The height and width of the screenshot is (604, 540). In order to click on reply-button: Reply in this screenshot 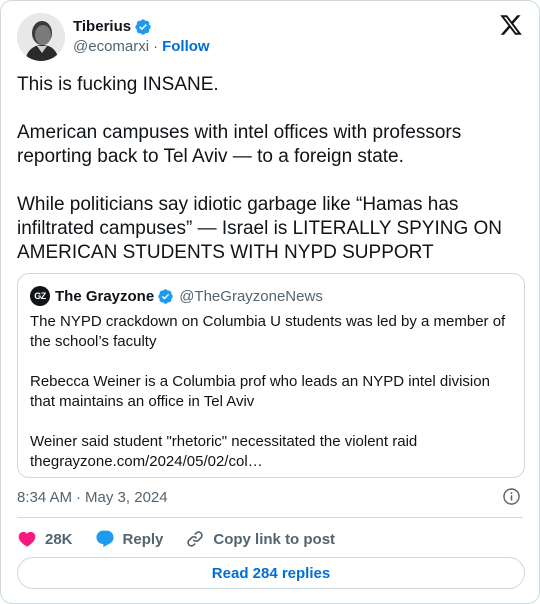, I will do `click(129, 539)`.